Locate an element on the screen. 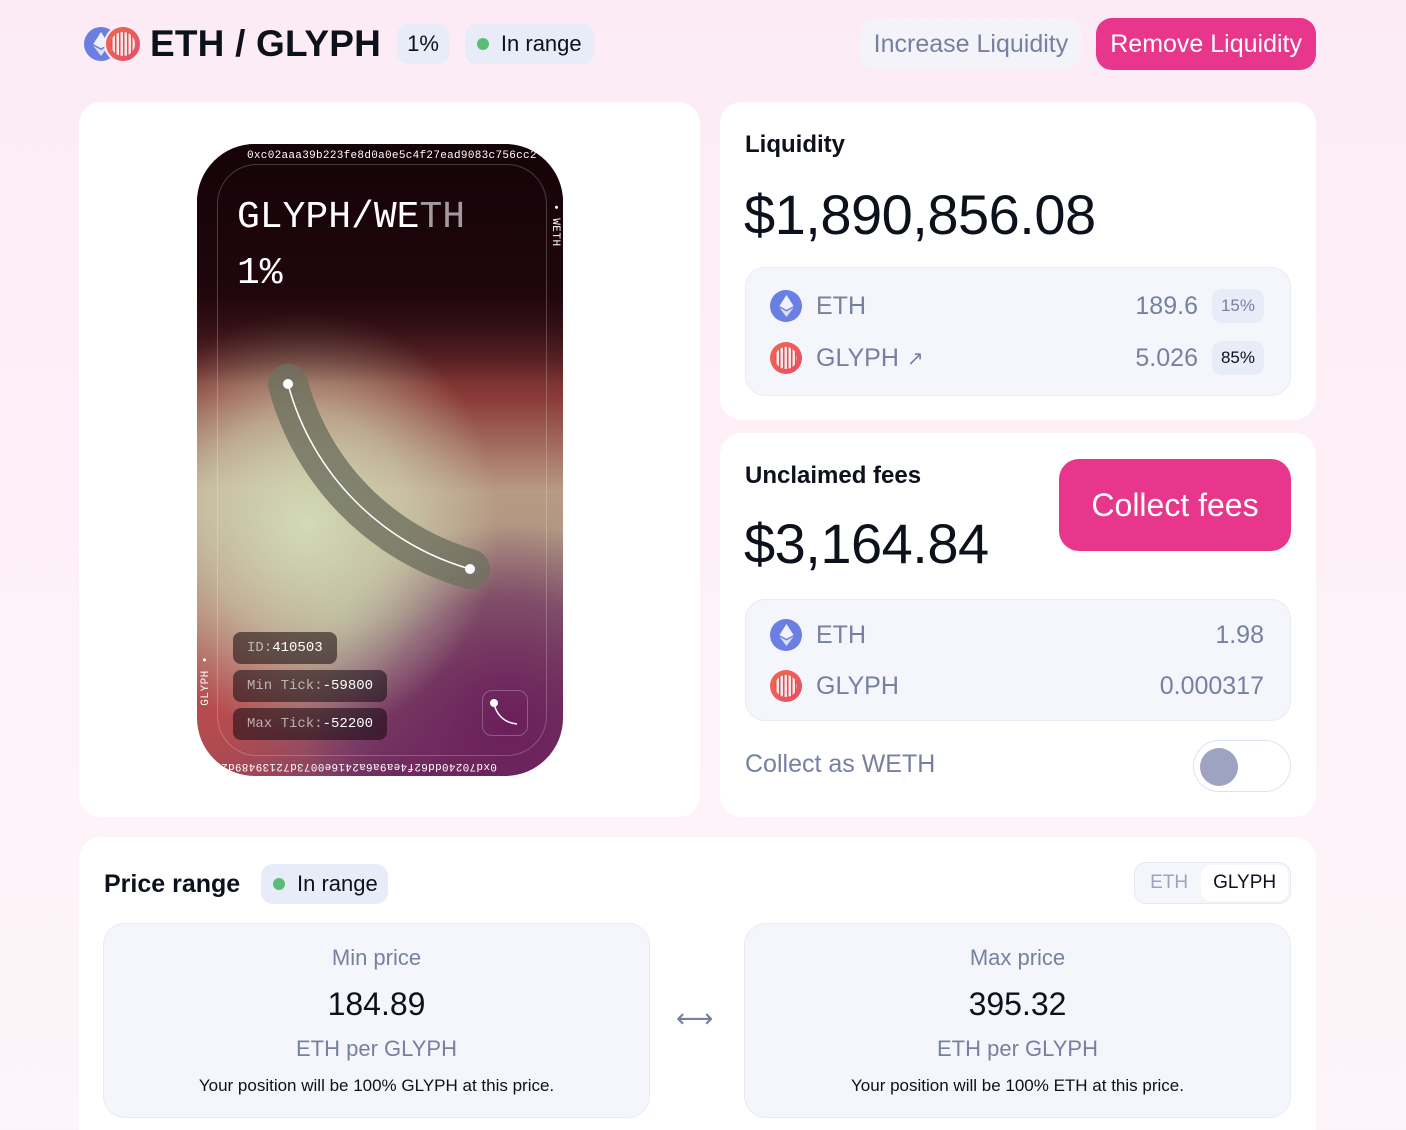 This screenshot has width=1406, height=1130. fees-token-breakdown: ETH 1.98 GLYPH 0.000317 is located at coordinates (1018, 660).